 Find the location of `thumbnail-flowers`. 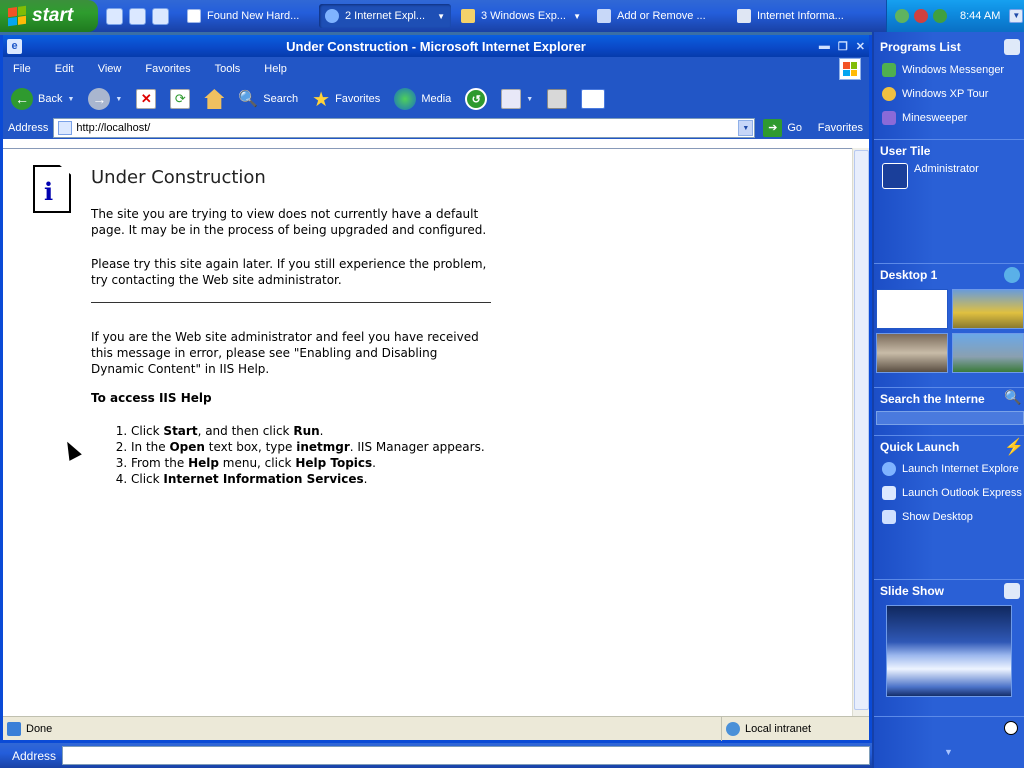

thumbnail-flowers is located at coordinates (988, 309).